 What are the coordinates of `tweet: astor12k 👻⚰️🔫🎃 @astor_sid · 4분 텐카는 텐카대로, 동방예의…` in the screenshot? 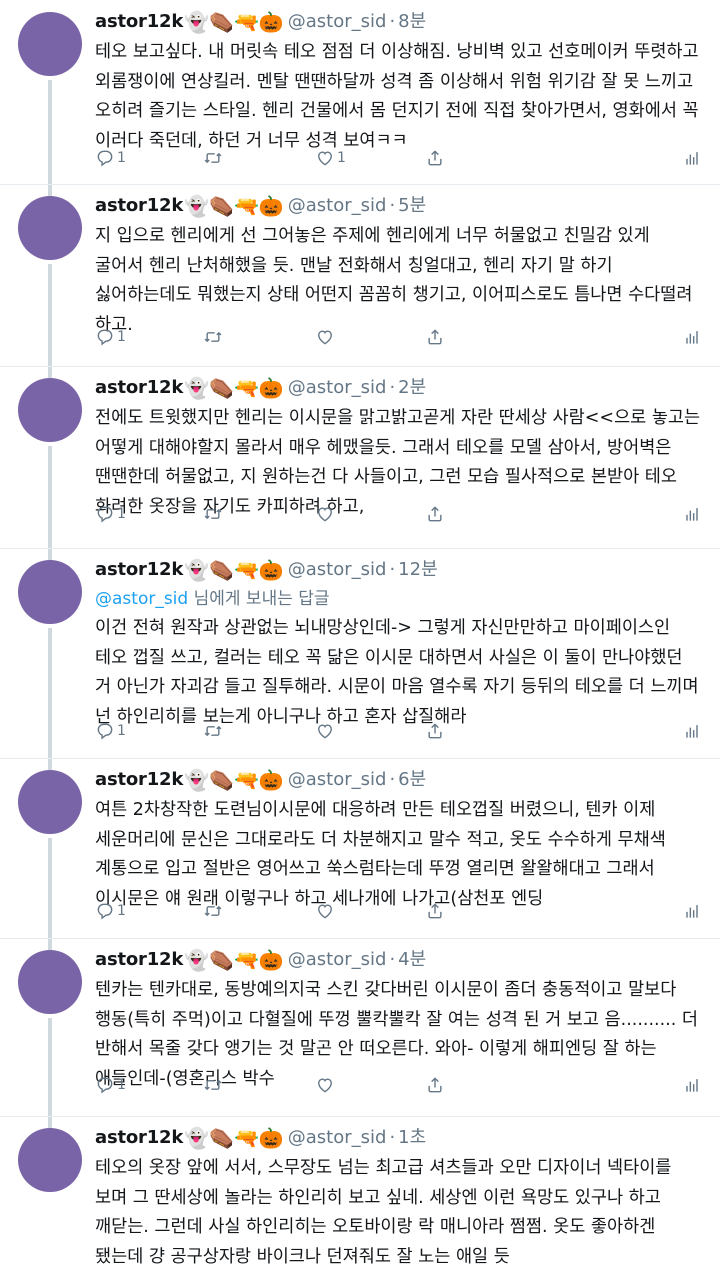 It's located at (360, 1033).